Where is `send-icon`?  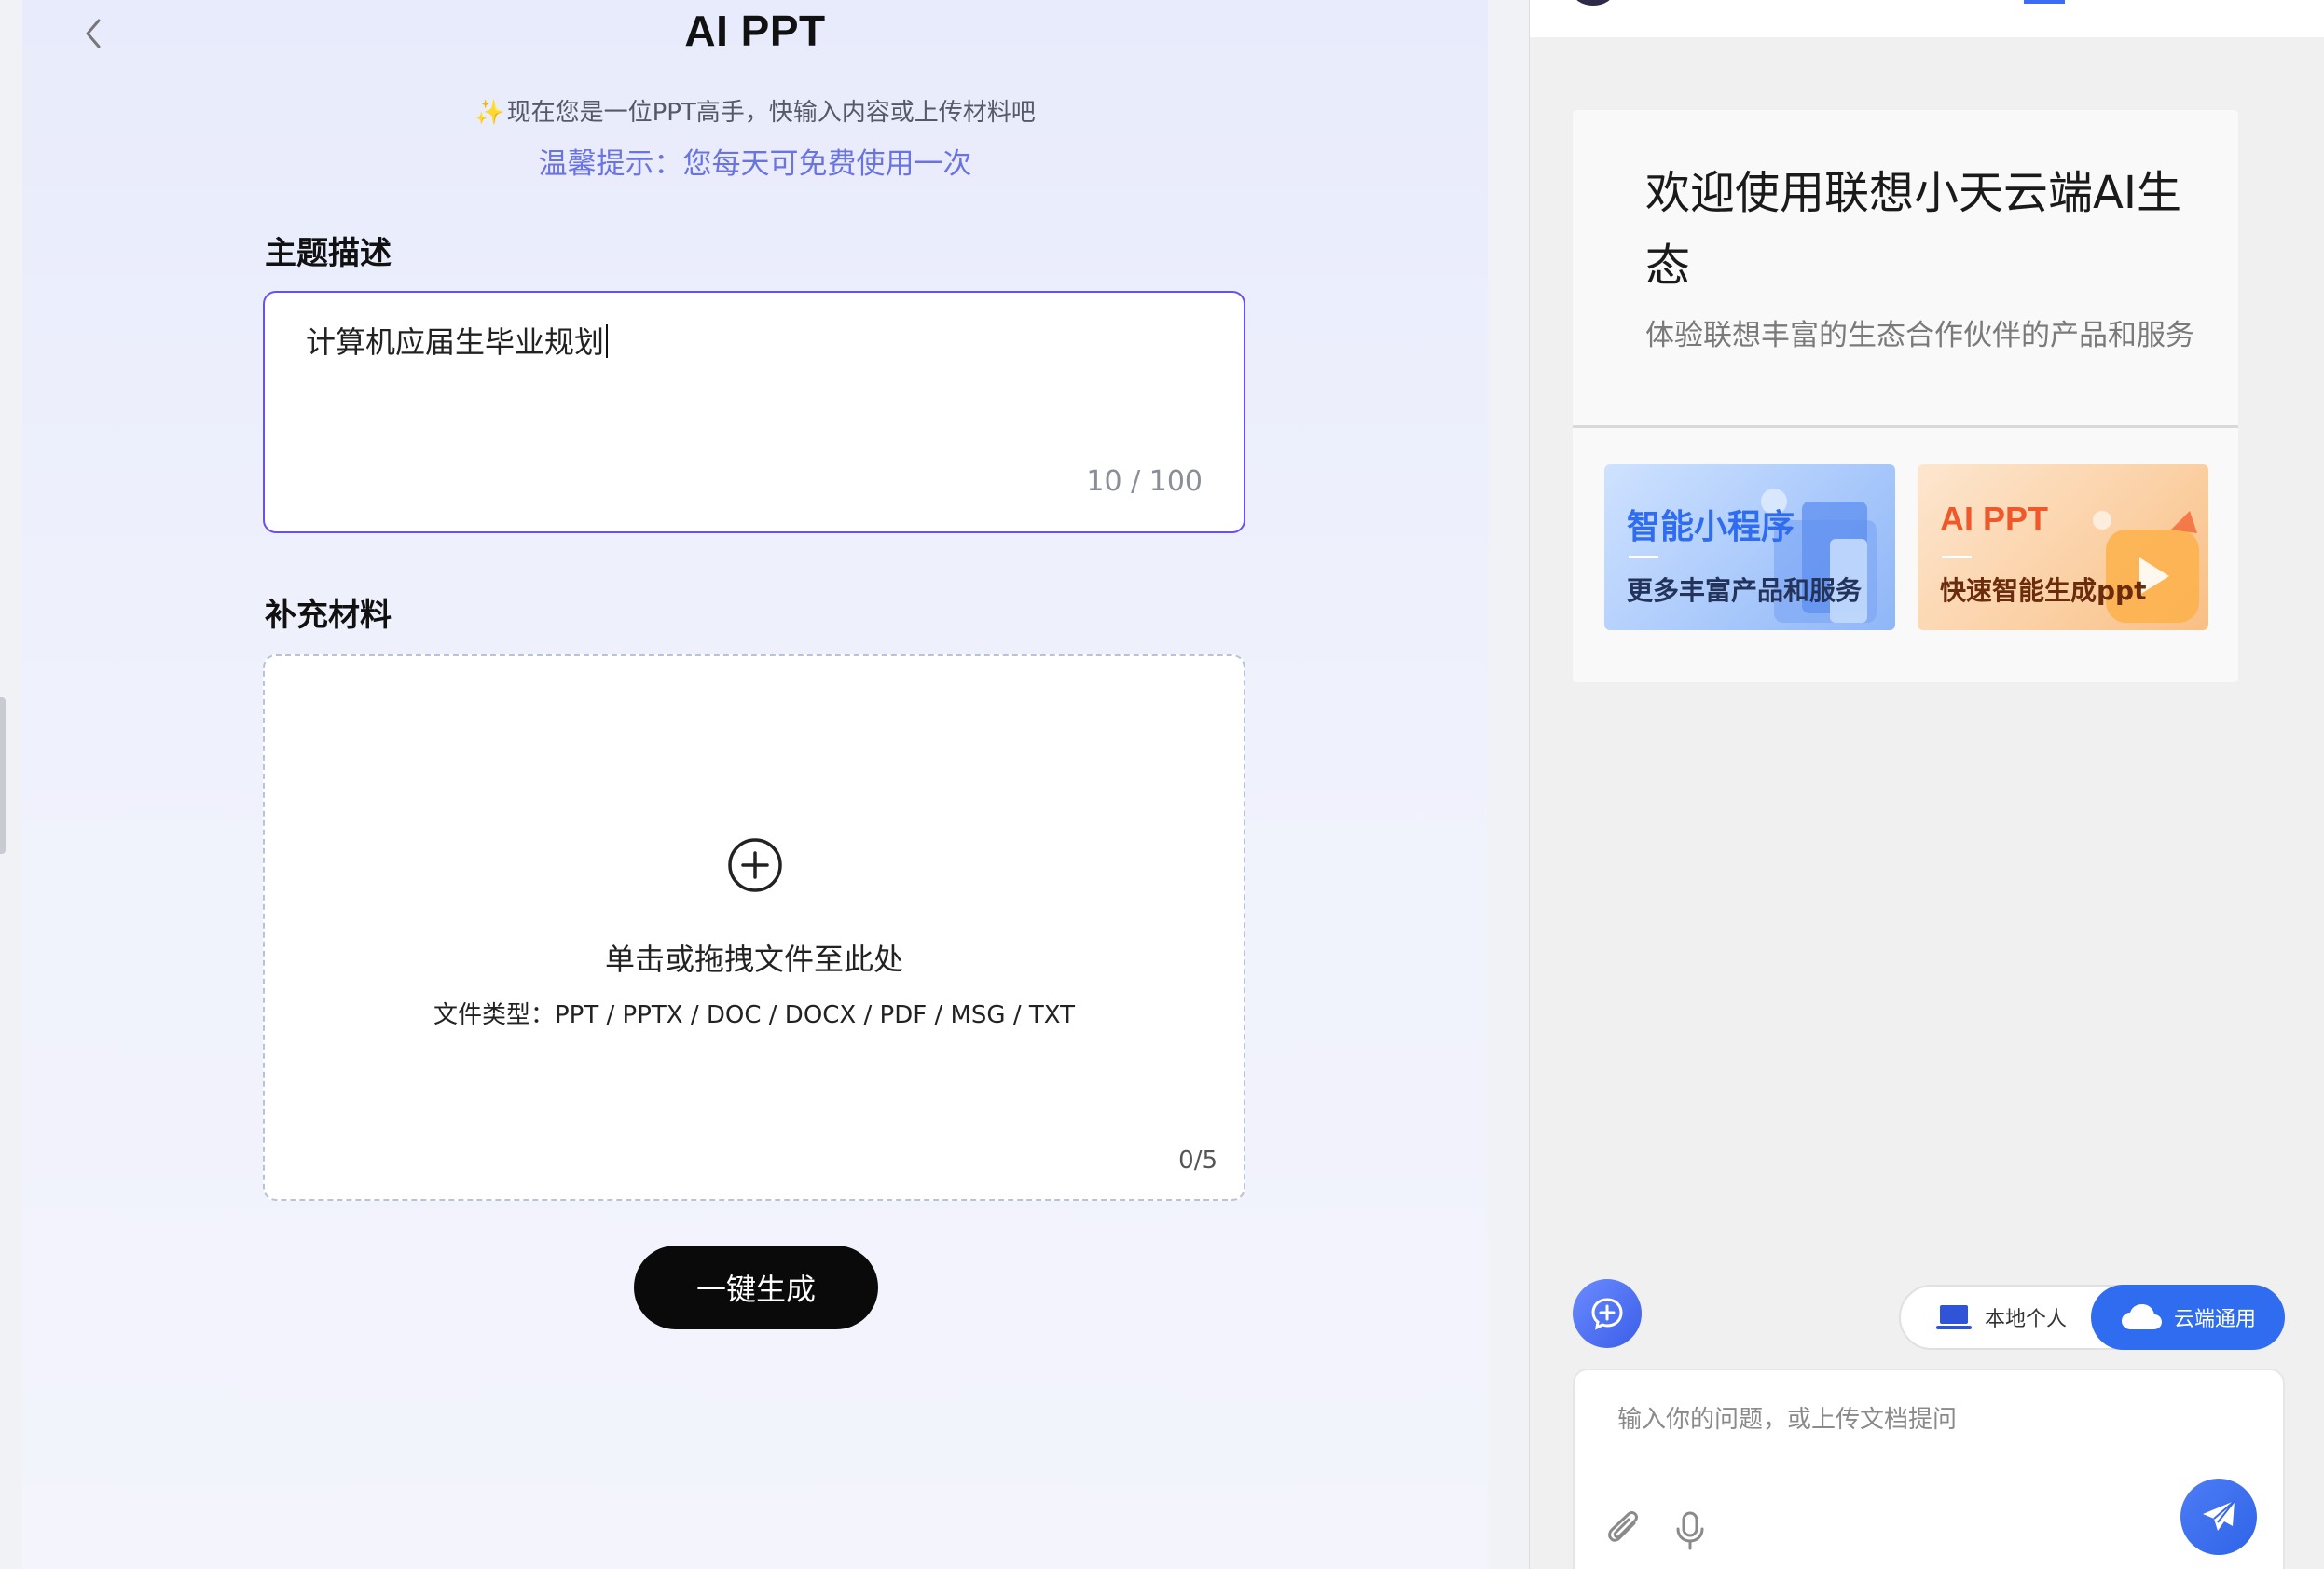
send-icon is located at coordinates (2219, 1515).